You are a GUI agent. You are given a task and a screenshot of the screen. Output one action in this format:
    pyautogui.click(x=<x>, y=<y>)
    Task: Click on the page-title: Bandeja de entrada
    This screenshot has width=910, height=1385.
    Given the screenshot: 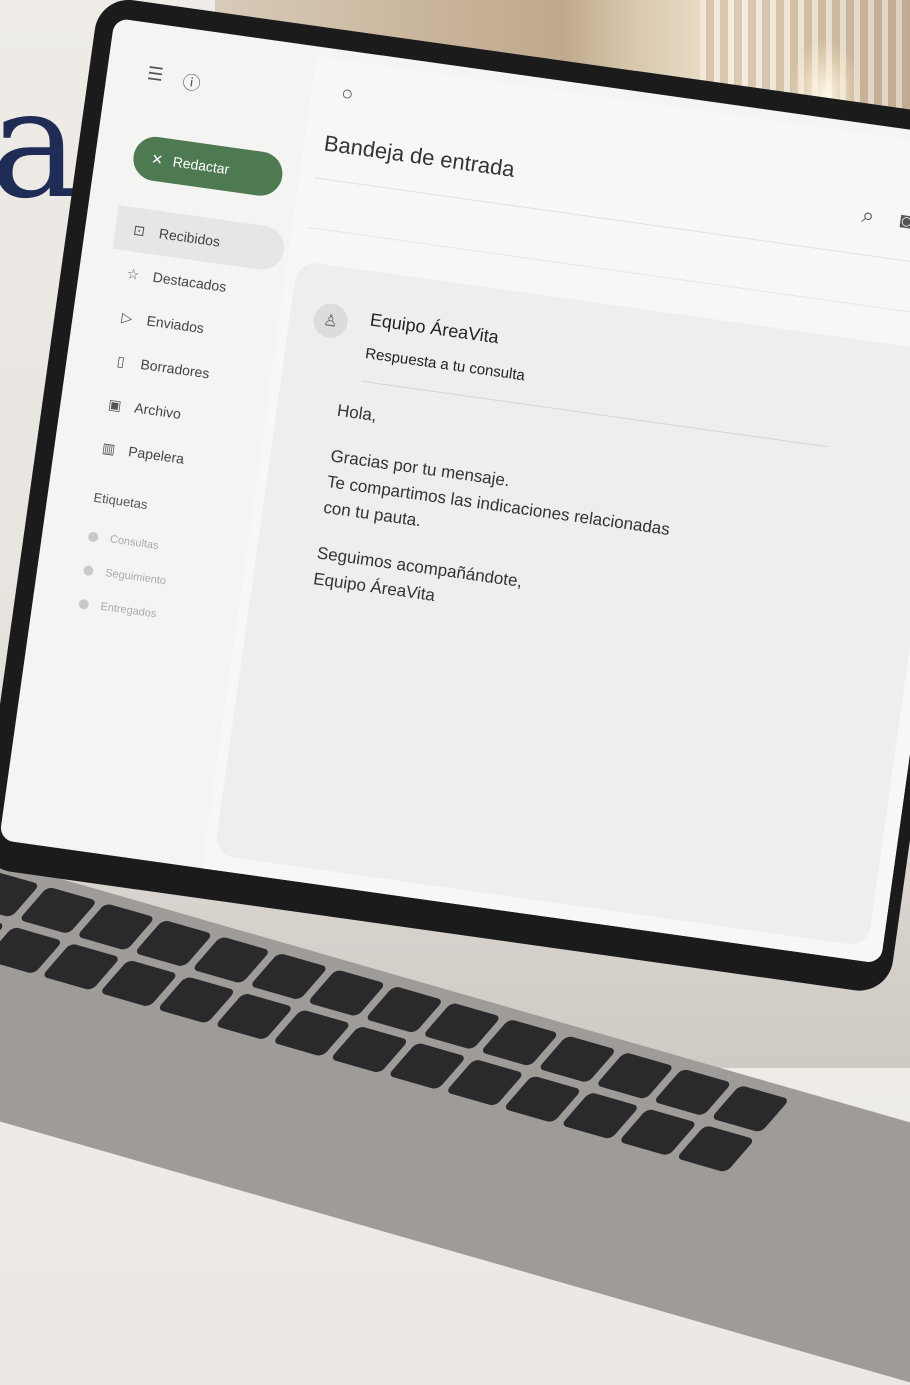 What is the action you would take?
    pyautogui.click(x=419, y=156)
    